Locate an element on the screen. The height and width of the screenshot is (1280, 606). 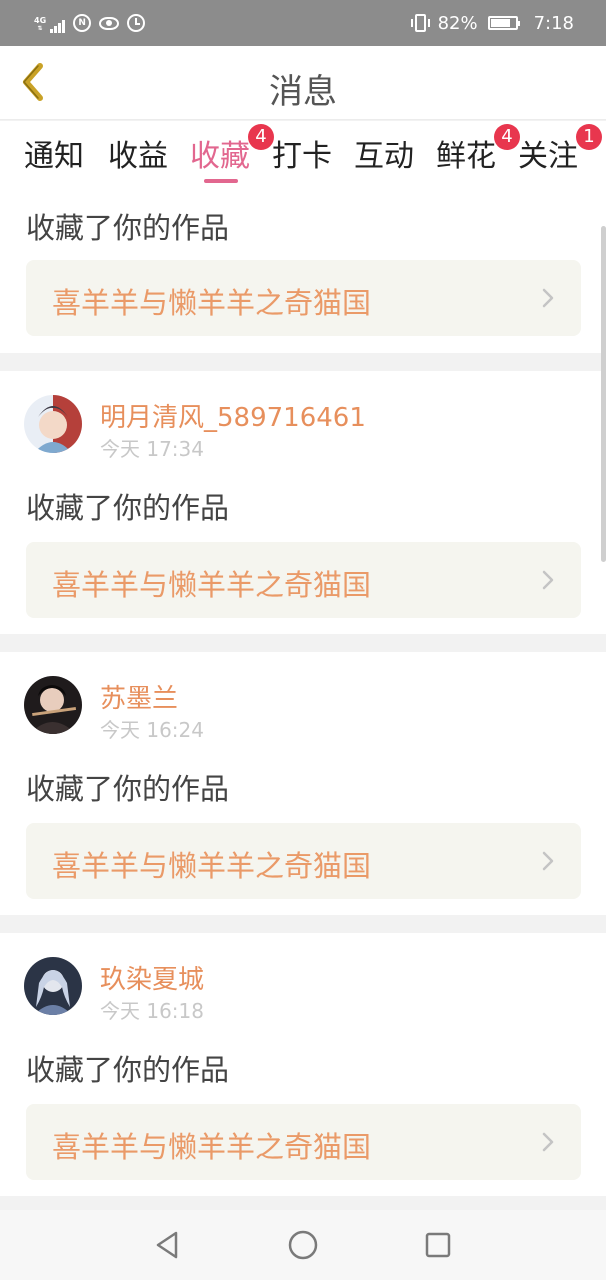
tab-badge: 1 is located at coordinates (589, 137).